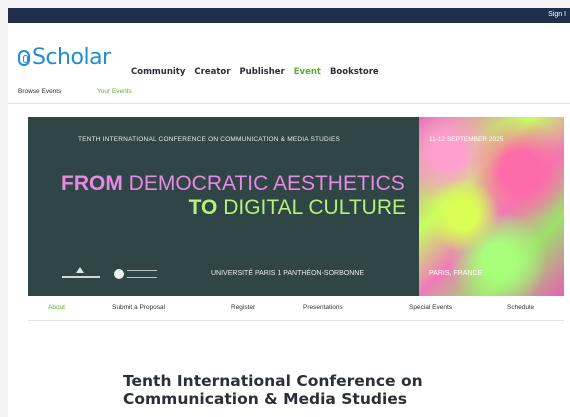 This screenshot has width=570, height=417. I want to click on communication-media-studies-logo, so click(135, 274).